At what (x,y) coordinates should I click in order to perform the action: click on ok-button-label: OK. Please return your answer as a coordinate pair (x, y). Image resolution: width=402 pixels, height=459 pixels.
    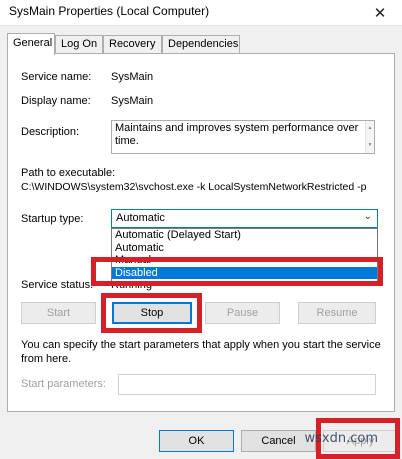
    Looking at the image, I should click on (196, 441).